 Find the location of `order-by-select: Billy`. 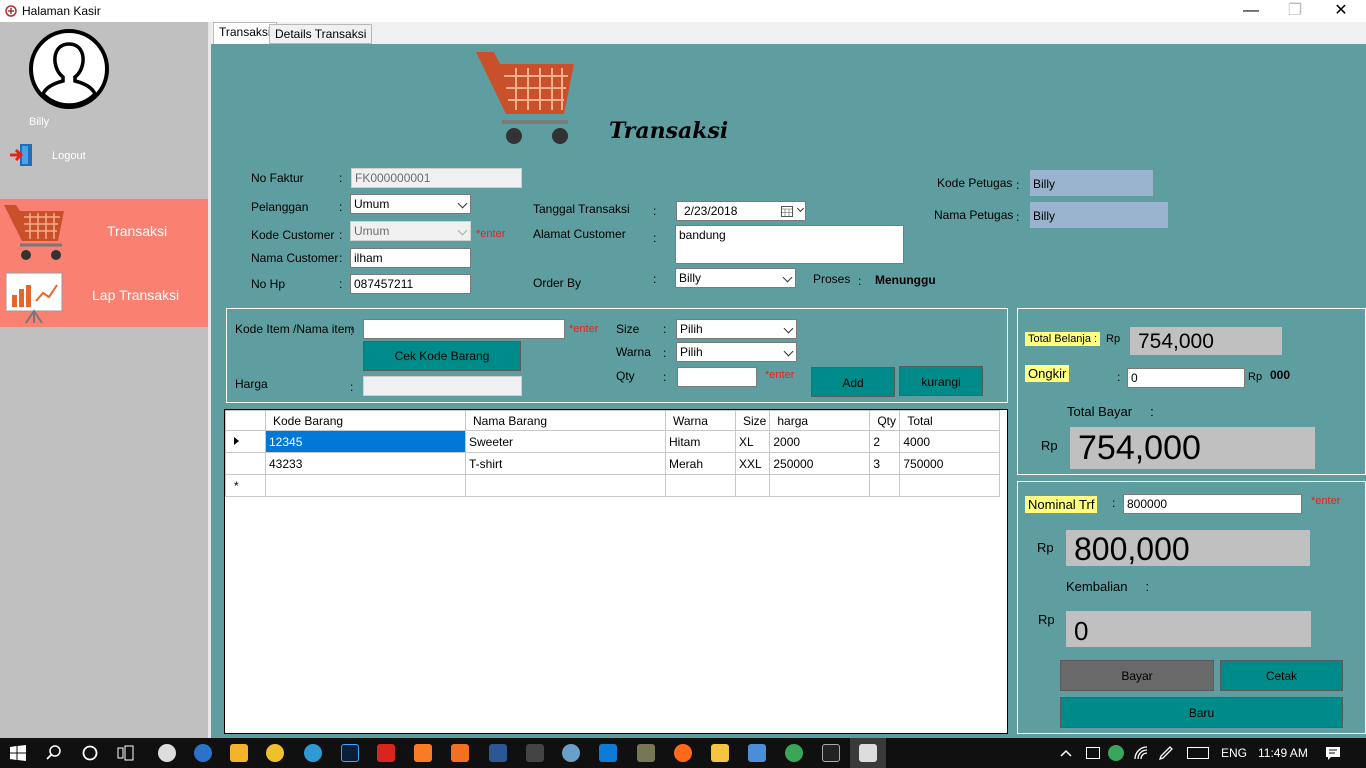

order-by-select: Billy is located at coordinates (735, 278).